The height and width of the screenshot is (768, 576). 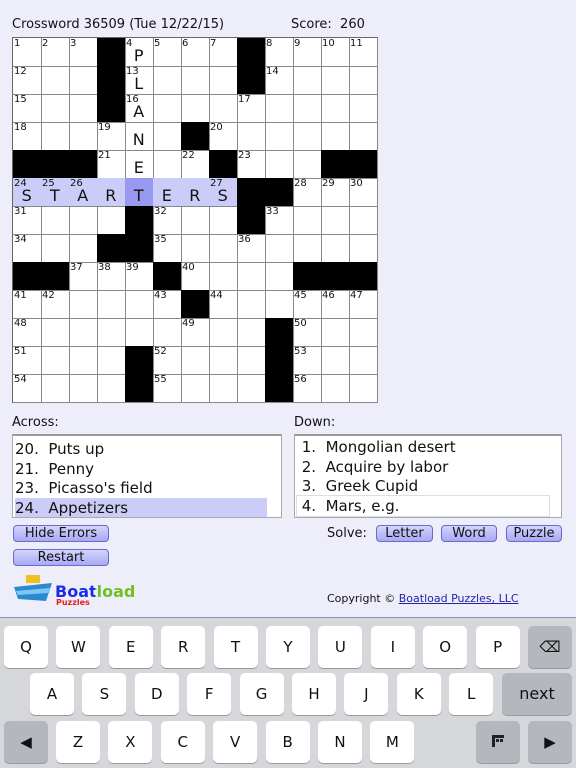 I want to click on key-i: I, so click(x=392, y=647).